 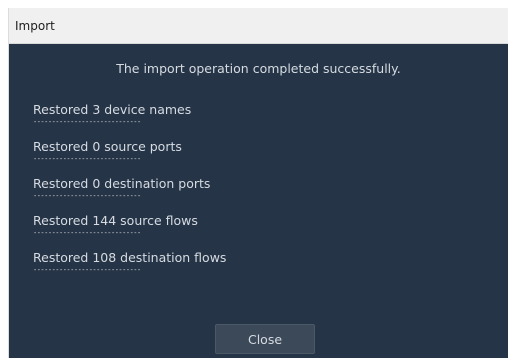 I want to click on close-button: Close, so click(x=265, y=339).